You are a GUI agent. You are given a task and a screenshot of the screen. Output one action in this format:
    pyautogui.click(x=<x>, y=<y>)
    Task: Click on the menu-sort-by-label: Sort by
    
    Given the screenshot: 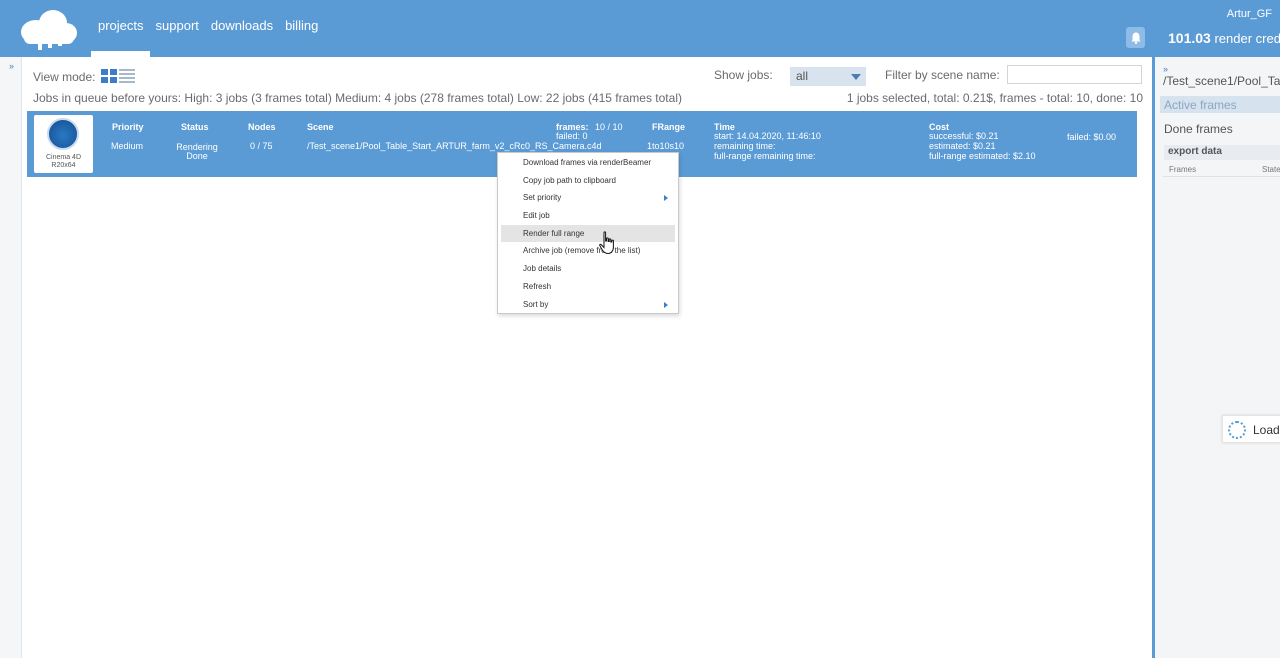 What is the action you would take?
    pyautogui.click(x=536, y=304)
    